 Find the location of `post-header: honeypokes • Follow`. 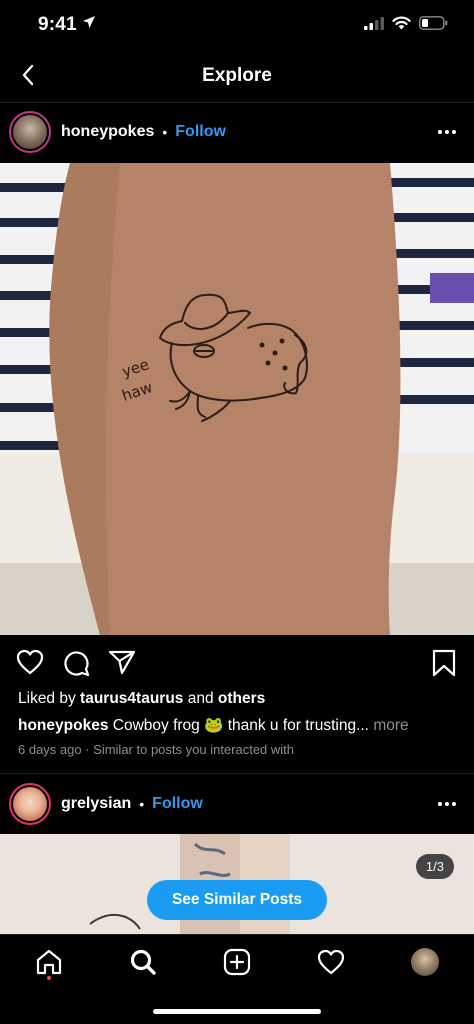

post-header: honeypokes • Follow is located at coordinates (237, 132).